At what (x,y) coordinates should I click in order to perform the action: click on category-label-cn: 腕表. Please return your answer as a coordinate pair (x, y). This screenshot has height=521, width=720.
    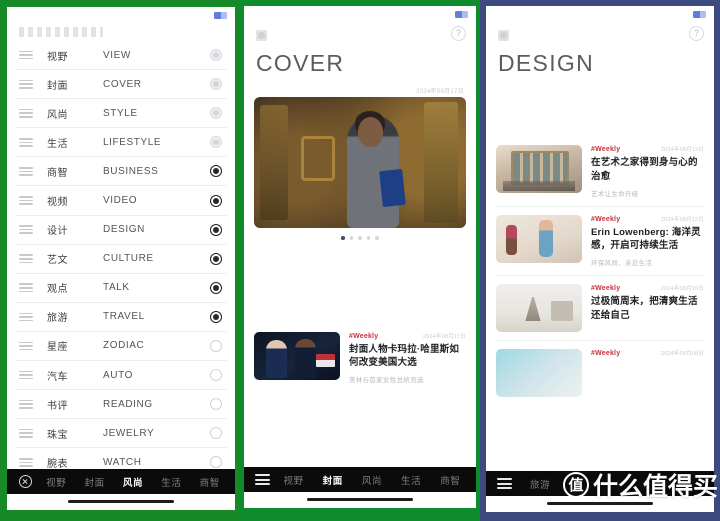
    Looking at the image, I should click on (57, 464).